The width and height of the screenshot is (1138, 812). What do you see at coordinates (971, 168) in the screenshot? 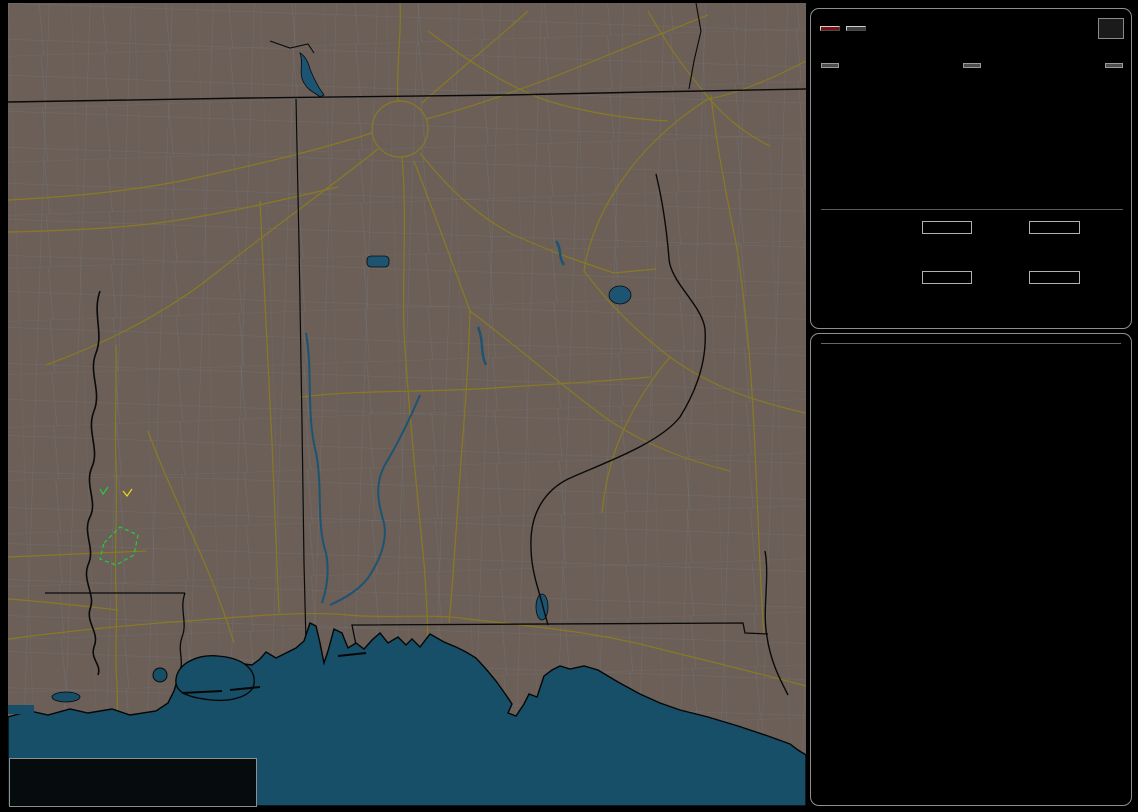
I see `strike-stats-panel` at bounding box center [971, 168].